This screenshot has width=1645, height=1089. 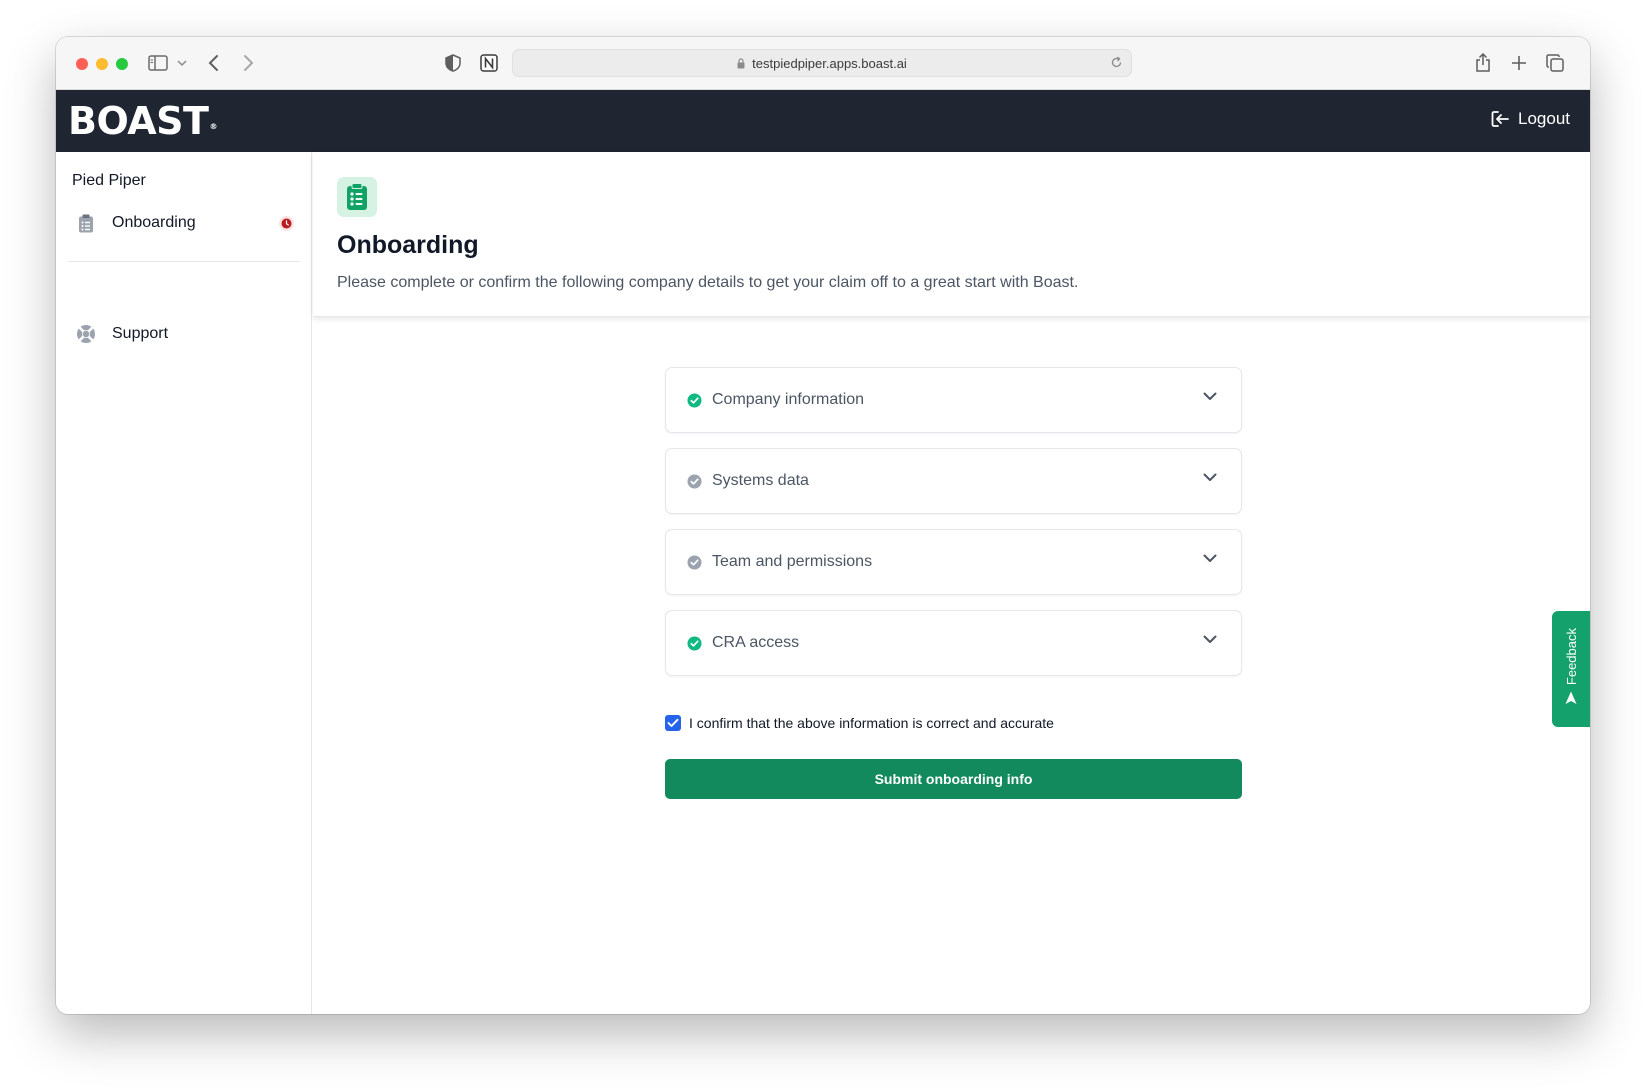 What do you see at coordinates (184, 261) in the screenshot?
I see `sidebar-divider` at bounding box center [184, 261].